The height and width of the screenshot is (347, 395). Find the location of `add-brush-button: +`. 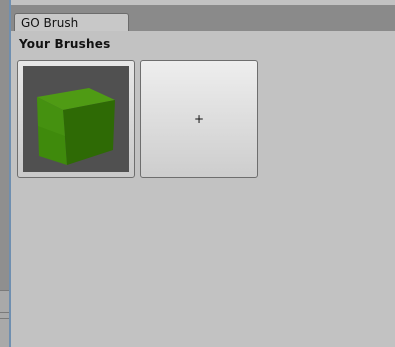

add-brush-button: + is located at coordinates (199, 119).